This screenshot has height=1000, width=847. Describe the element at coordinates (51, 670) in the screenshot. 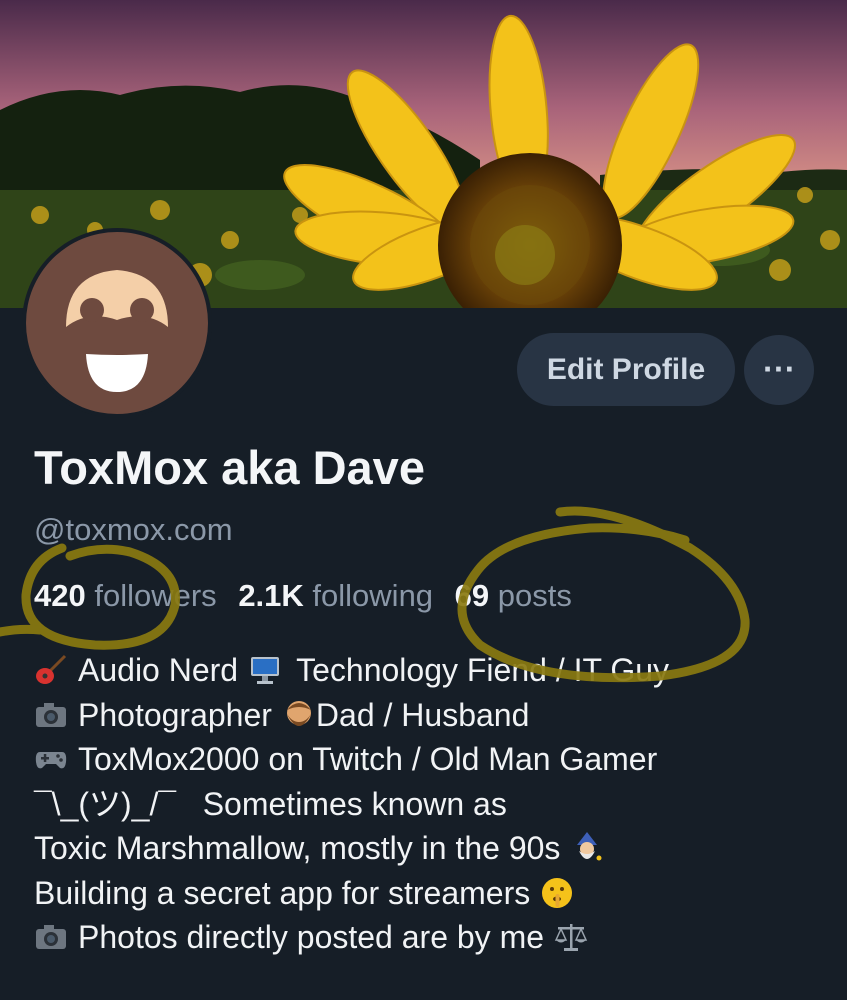

I see `guitar-icon` at that location.